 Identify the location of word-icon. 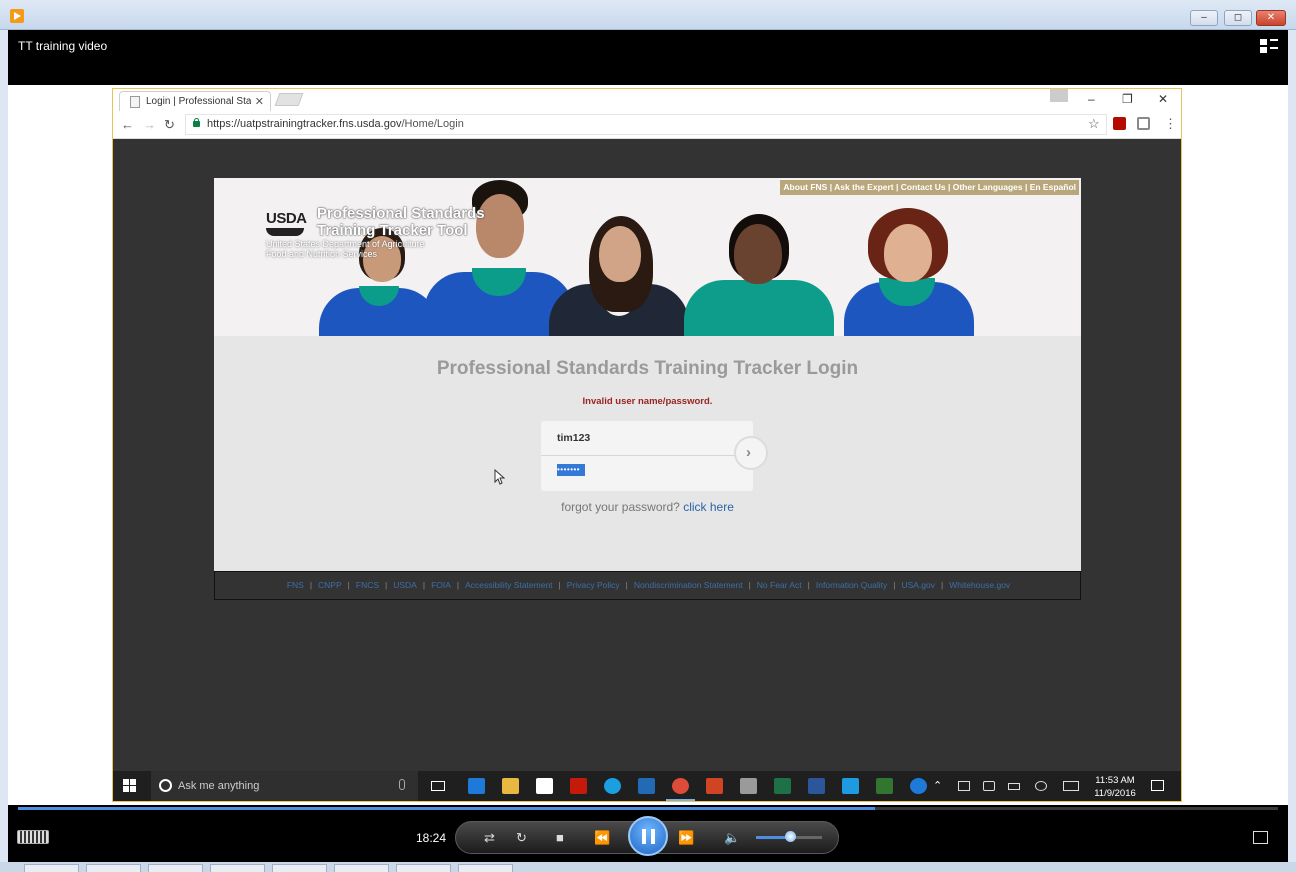
(816, 786).